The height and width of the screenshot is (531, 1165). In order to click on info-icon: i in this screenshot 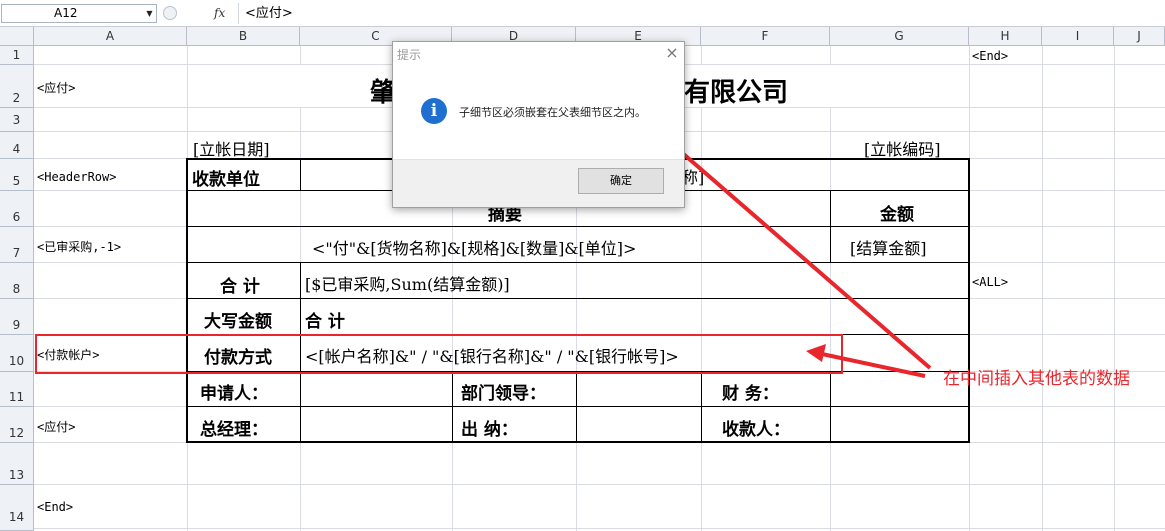, I will do `click(434, 111)`.